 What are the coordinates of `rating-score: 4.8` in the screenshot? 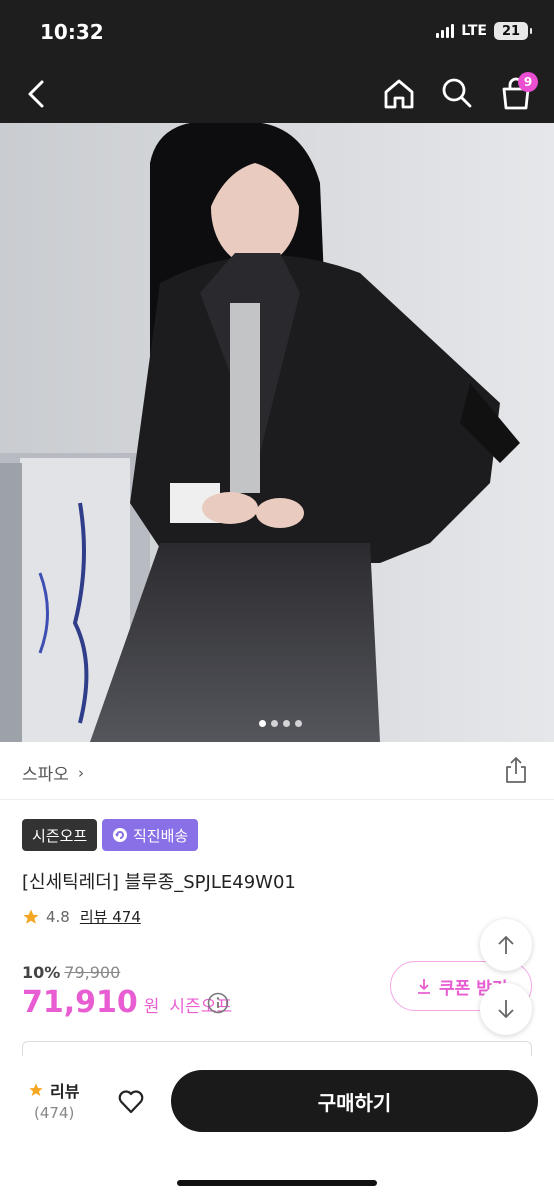 It's located at (58, 916).